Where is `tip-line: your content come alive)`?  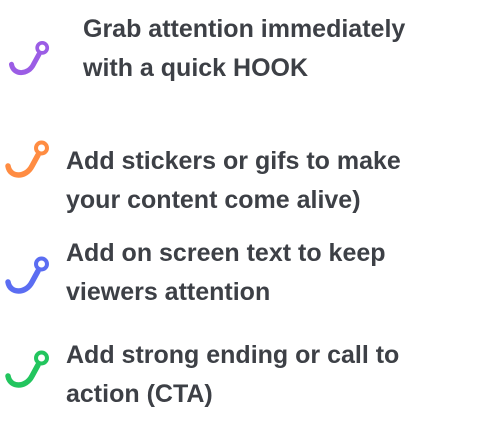
tip-line: your content come alive) is located at coordinates (213, 200).